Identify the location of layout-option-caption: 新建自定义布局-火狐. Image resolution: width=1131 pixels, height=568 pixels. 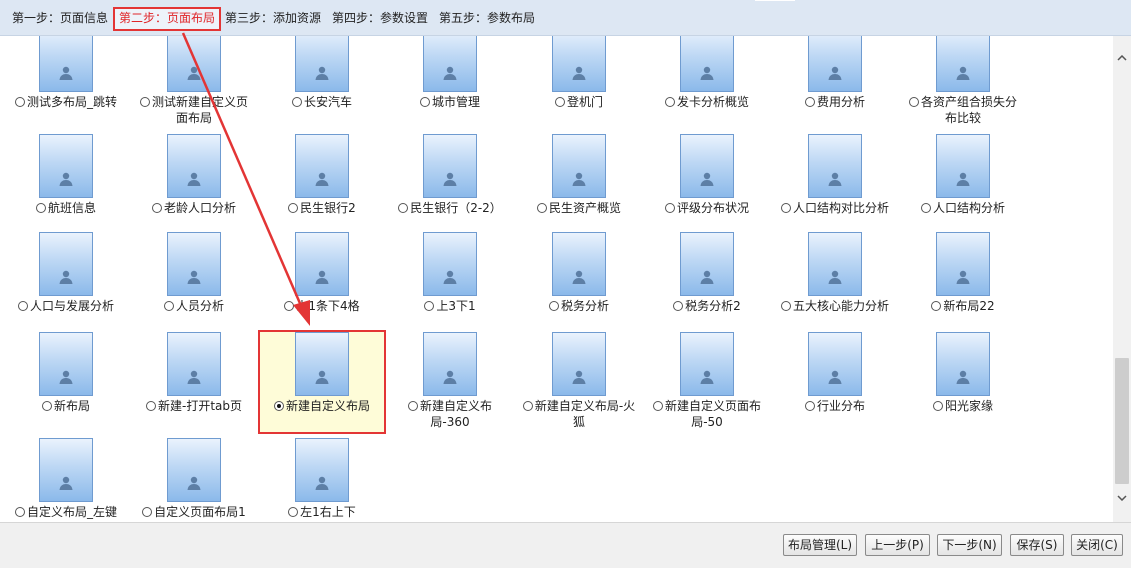
(579, 414).